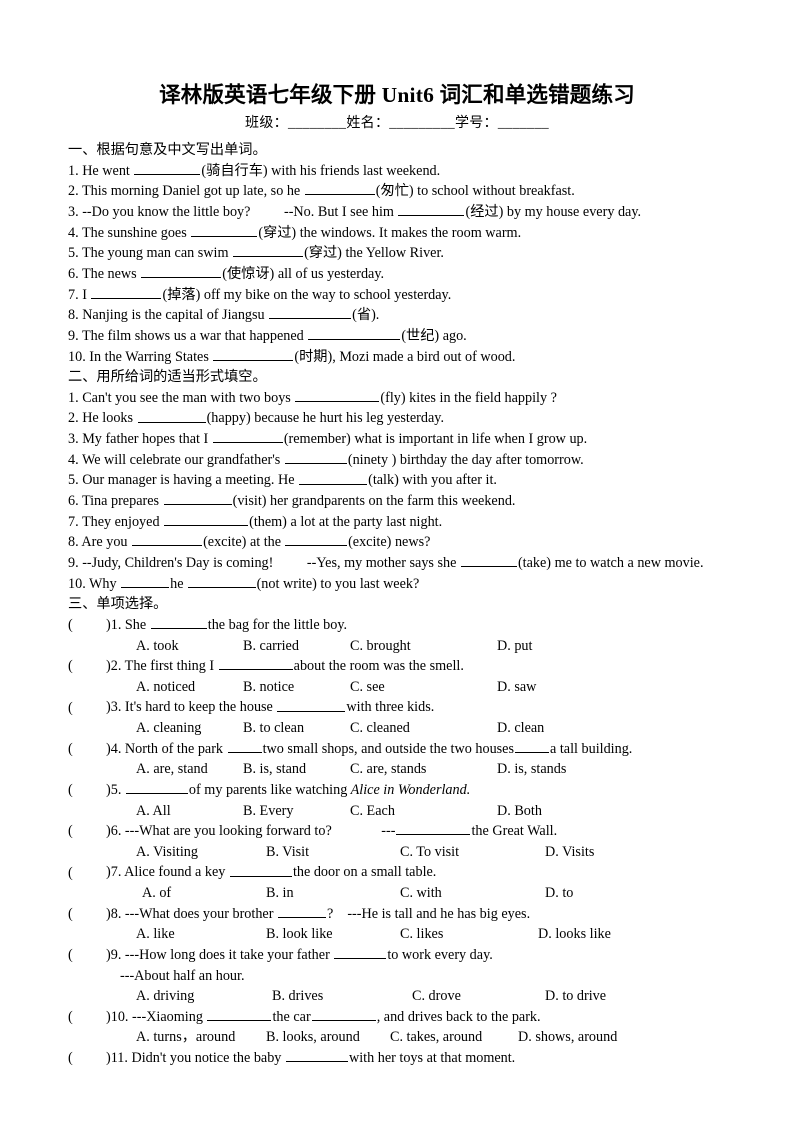 The width and height of the screenshot is (794, 1123). What do you see at coordinates (273, 728) in the screenshot?
I see `mc-option: B. to clean` at bounding box center [273, 728].